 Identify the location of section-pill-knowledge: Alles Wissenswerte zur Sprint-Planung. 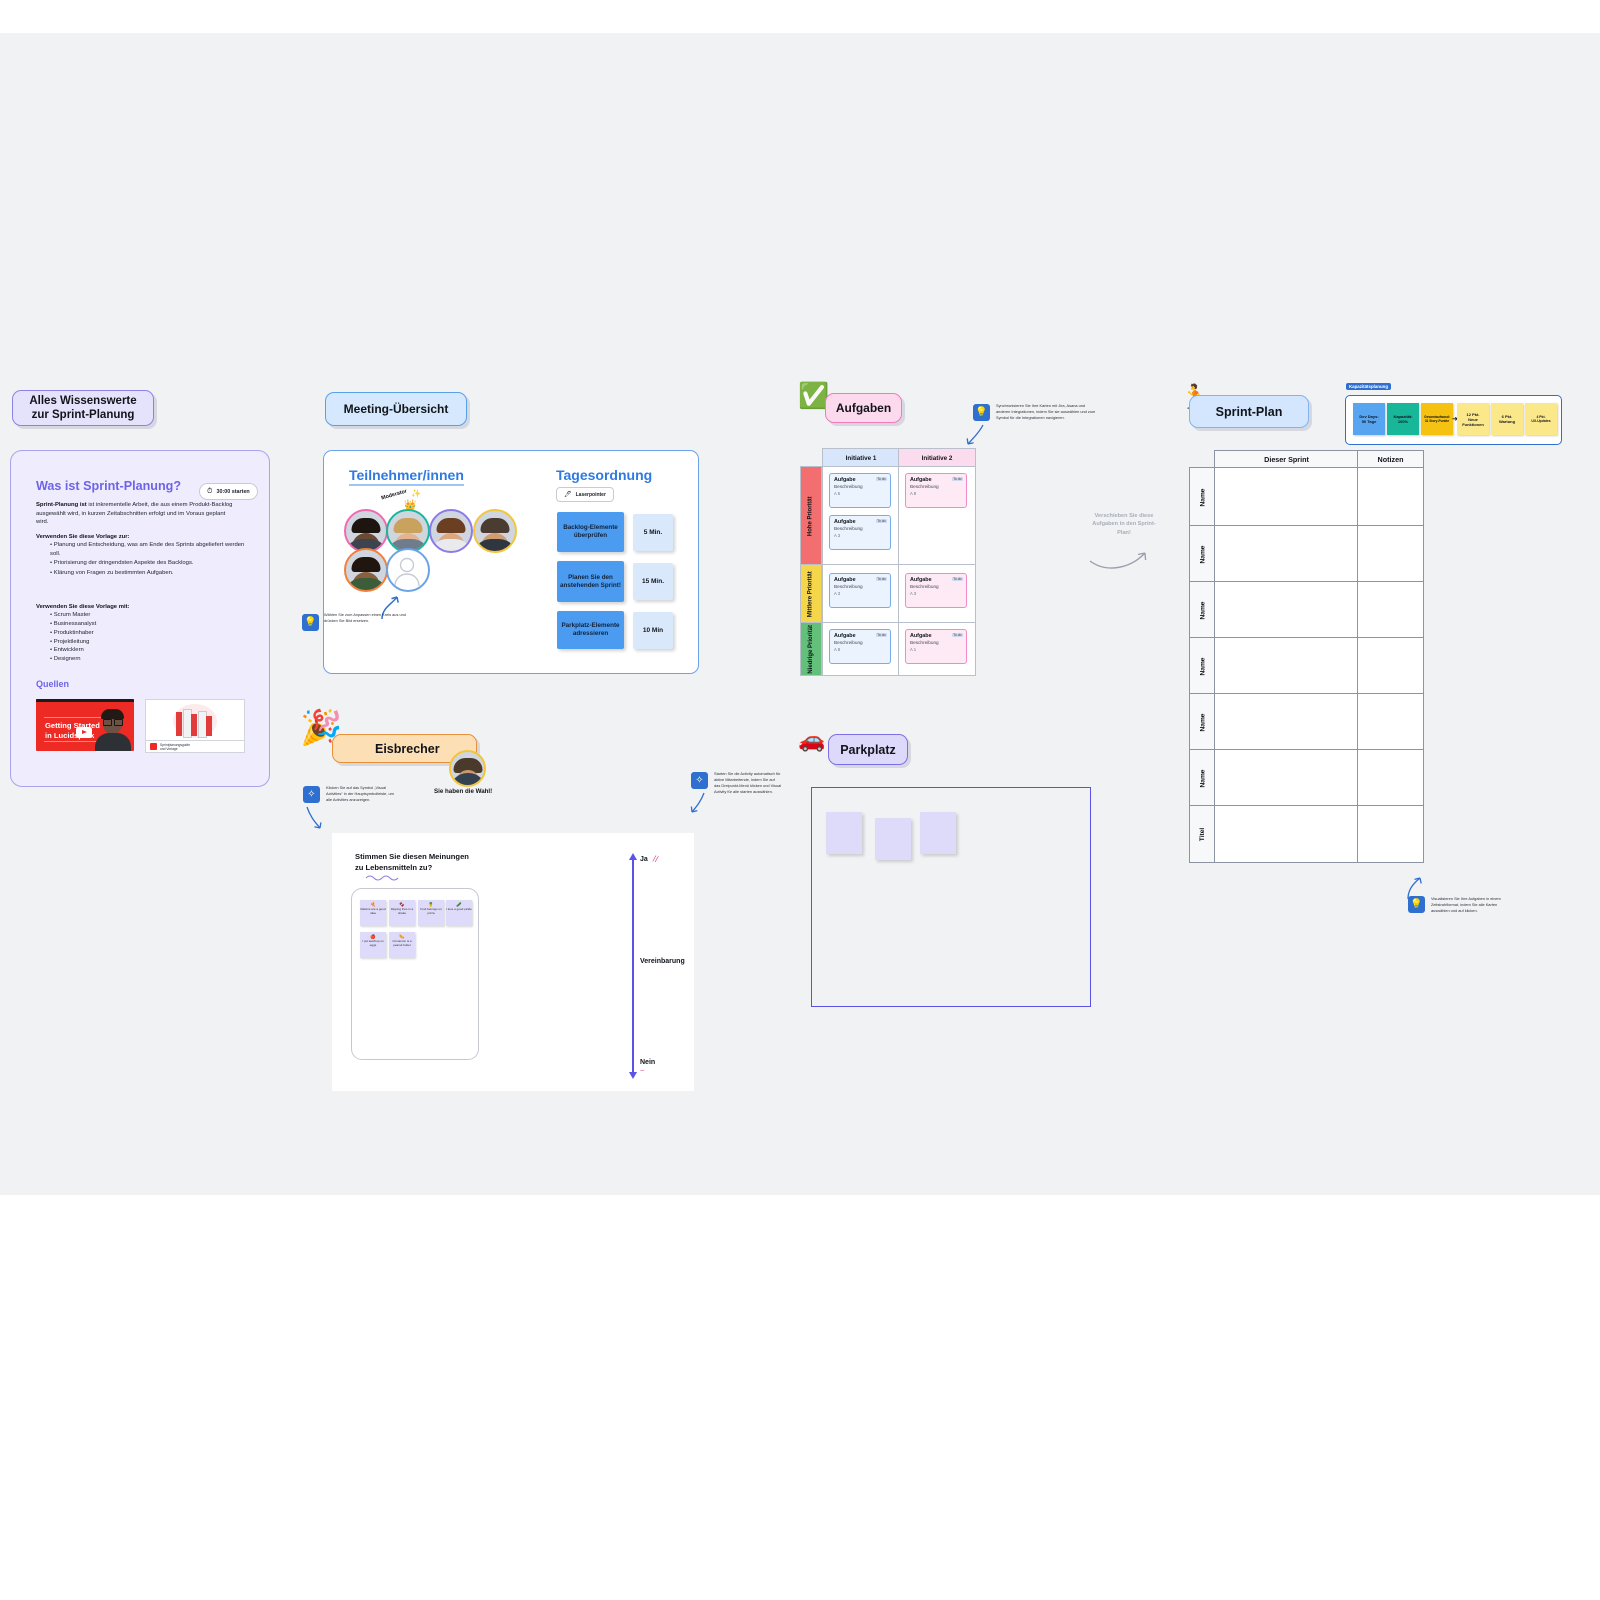
(83, 408).